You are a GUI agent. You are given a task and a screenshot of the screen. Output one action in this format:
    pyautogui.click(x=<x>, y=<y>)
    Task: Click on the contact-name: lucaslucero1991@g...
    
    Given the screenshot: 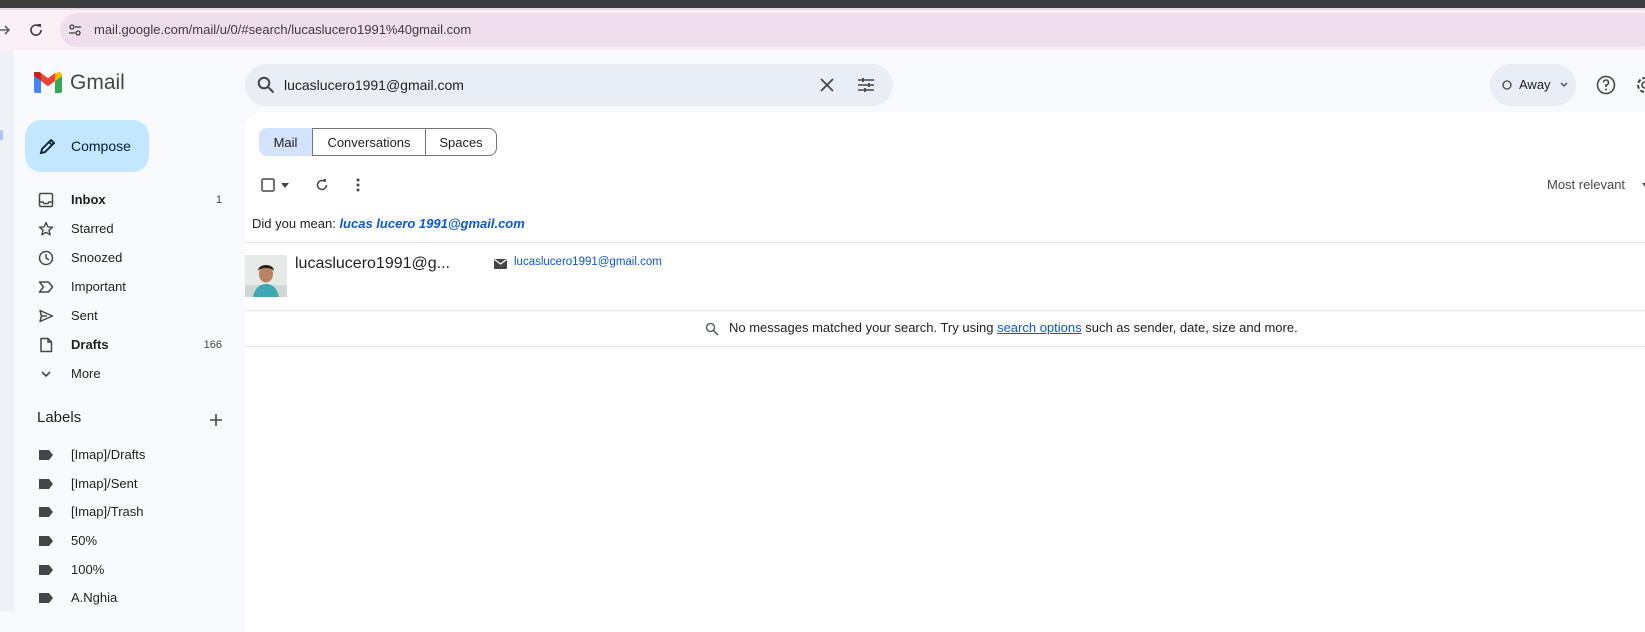 What is the action you would take?
    pyautogui.click(x=372, y=264)
    